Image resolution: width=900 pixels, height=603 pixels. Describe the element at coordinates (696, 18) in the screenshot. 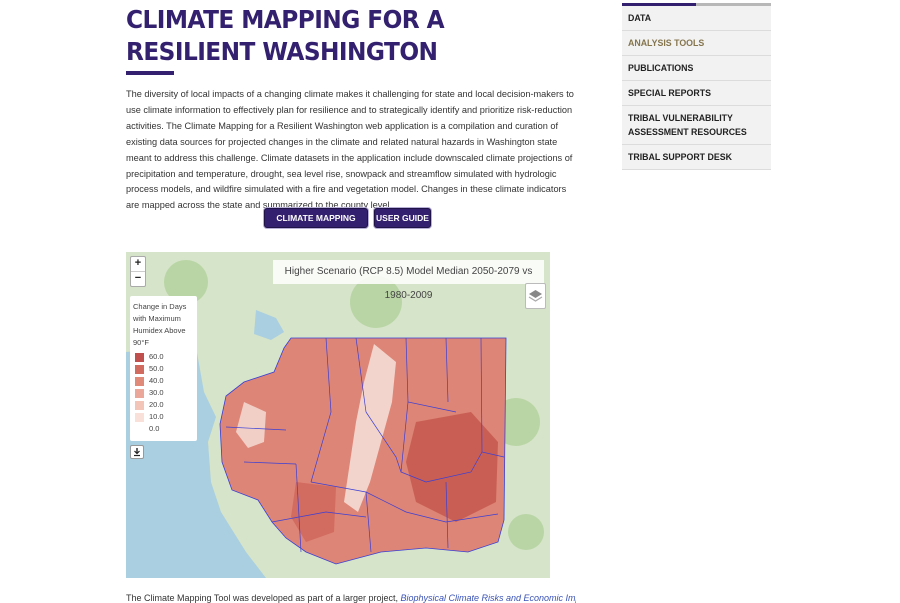

I see `sidebar-item-data: DATA` at that location.